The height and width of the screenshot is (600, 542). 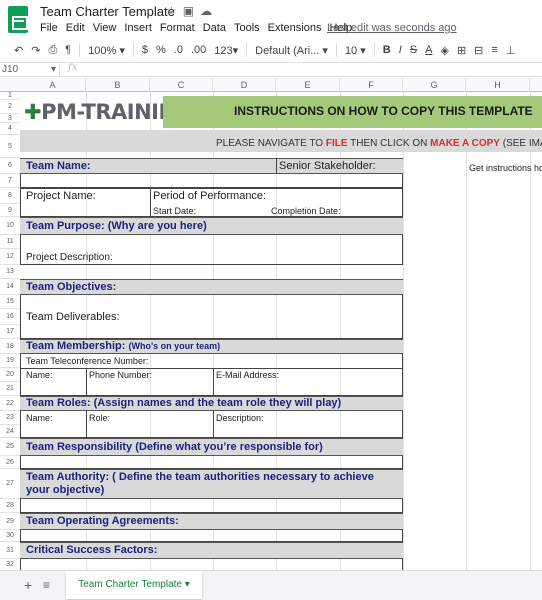 I want to click on title-actions: ☆▣☁, so click(x=192, y=11).